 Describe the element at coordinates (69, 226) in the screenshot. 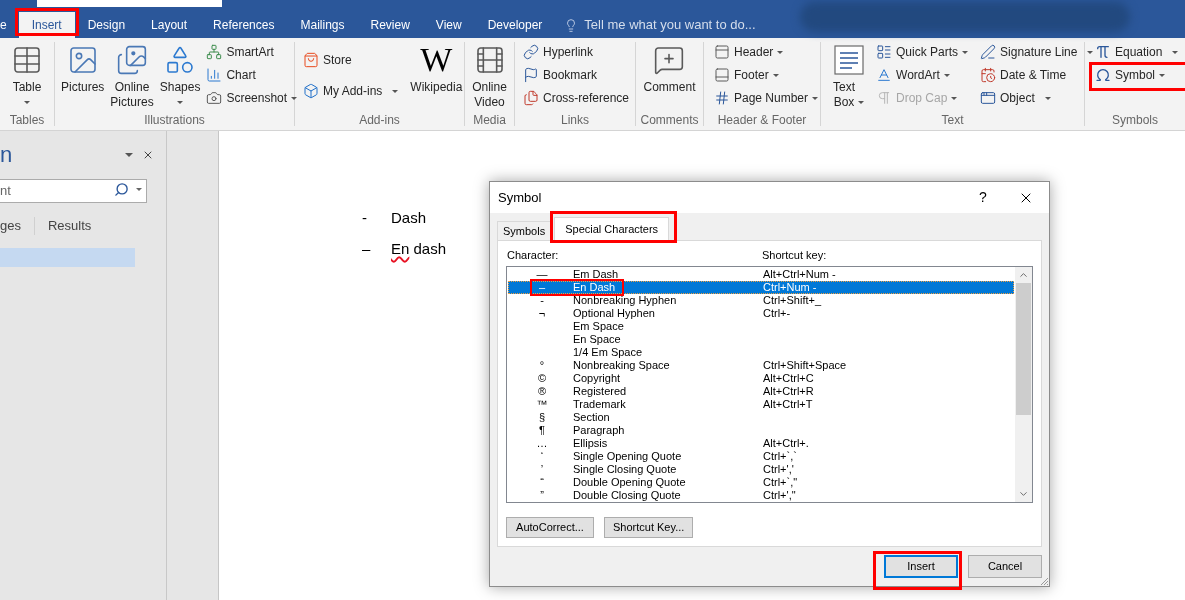

I see `pane-tab: Results` at that location.